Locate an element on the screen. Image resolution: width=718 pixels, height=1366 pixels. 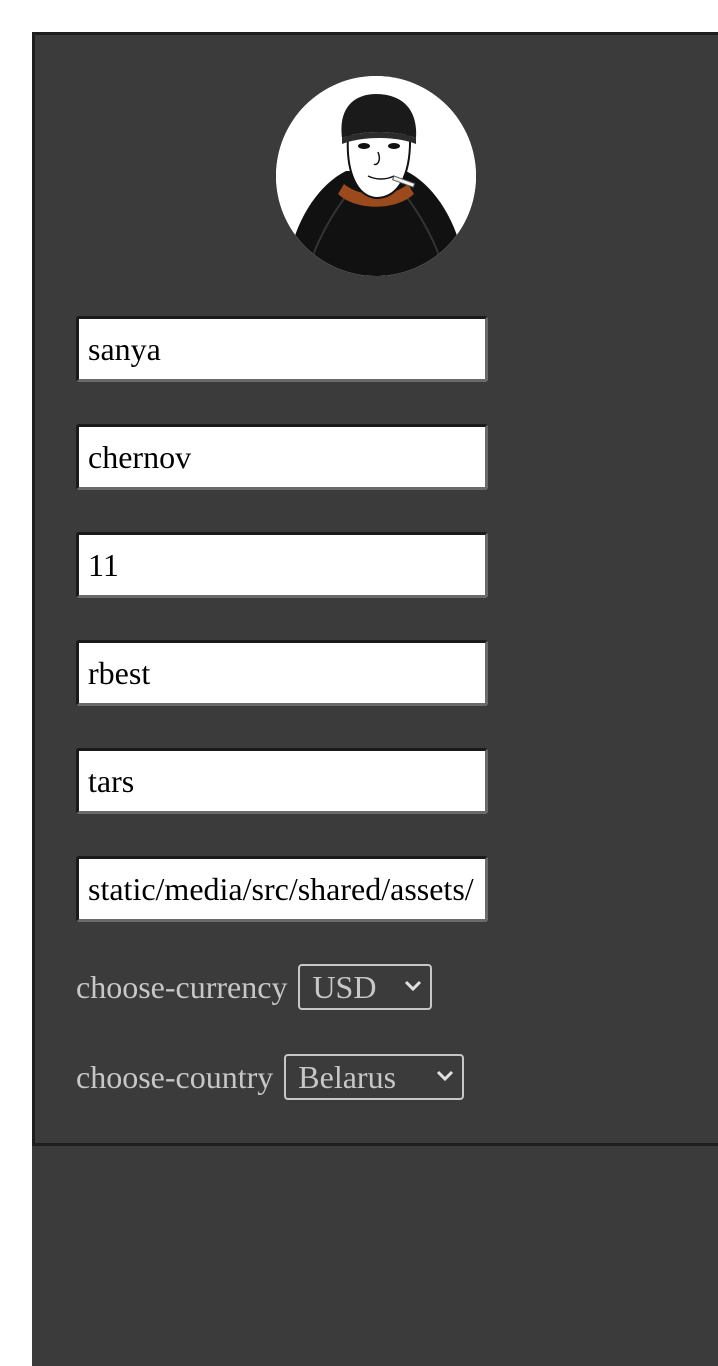
currency-select: USD is located at coordinates (365, 987).